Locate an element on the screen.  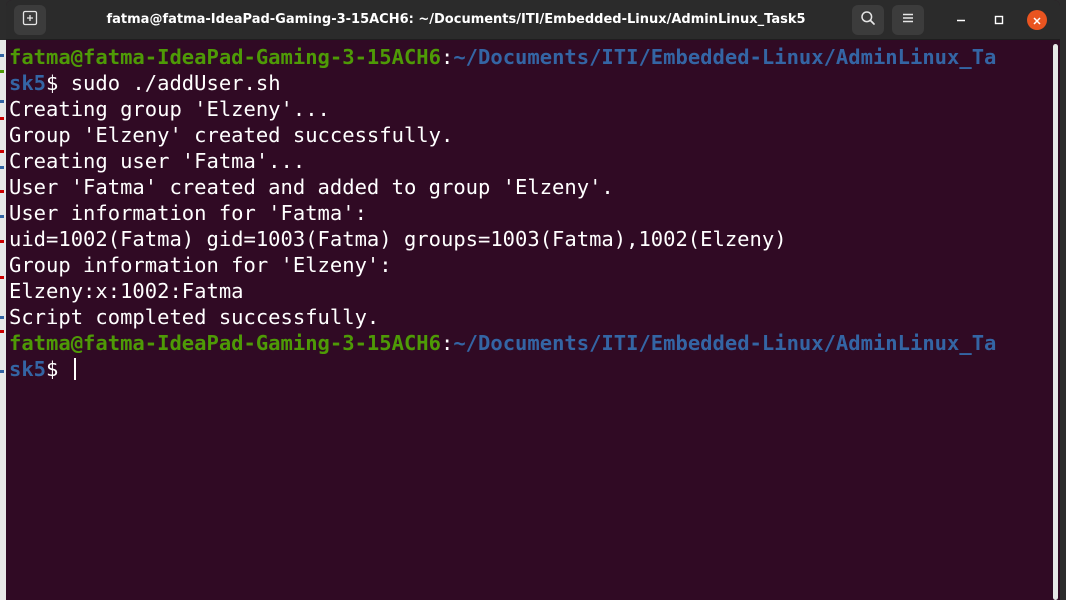
menu-button is located at coordinates (908, 20).